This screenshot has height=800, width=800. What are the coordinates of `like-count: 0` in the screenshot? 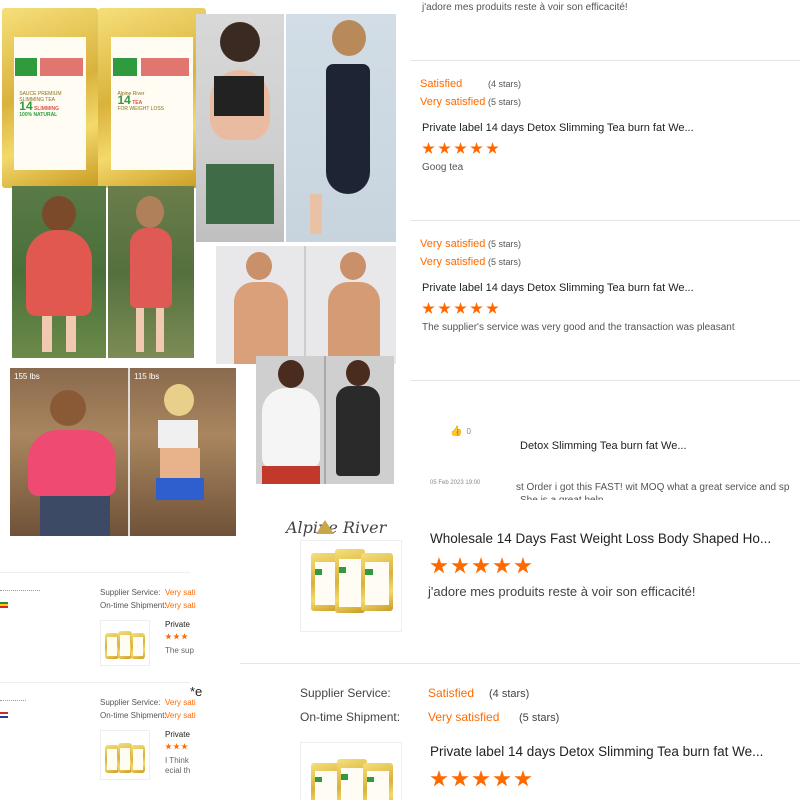 It's located at (468, 431).